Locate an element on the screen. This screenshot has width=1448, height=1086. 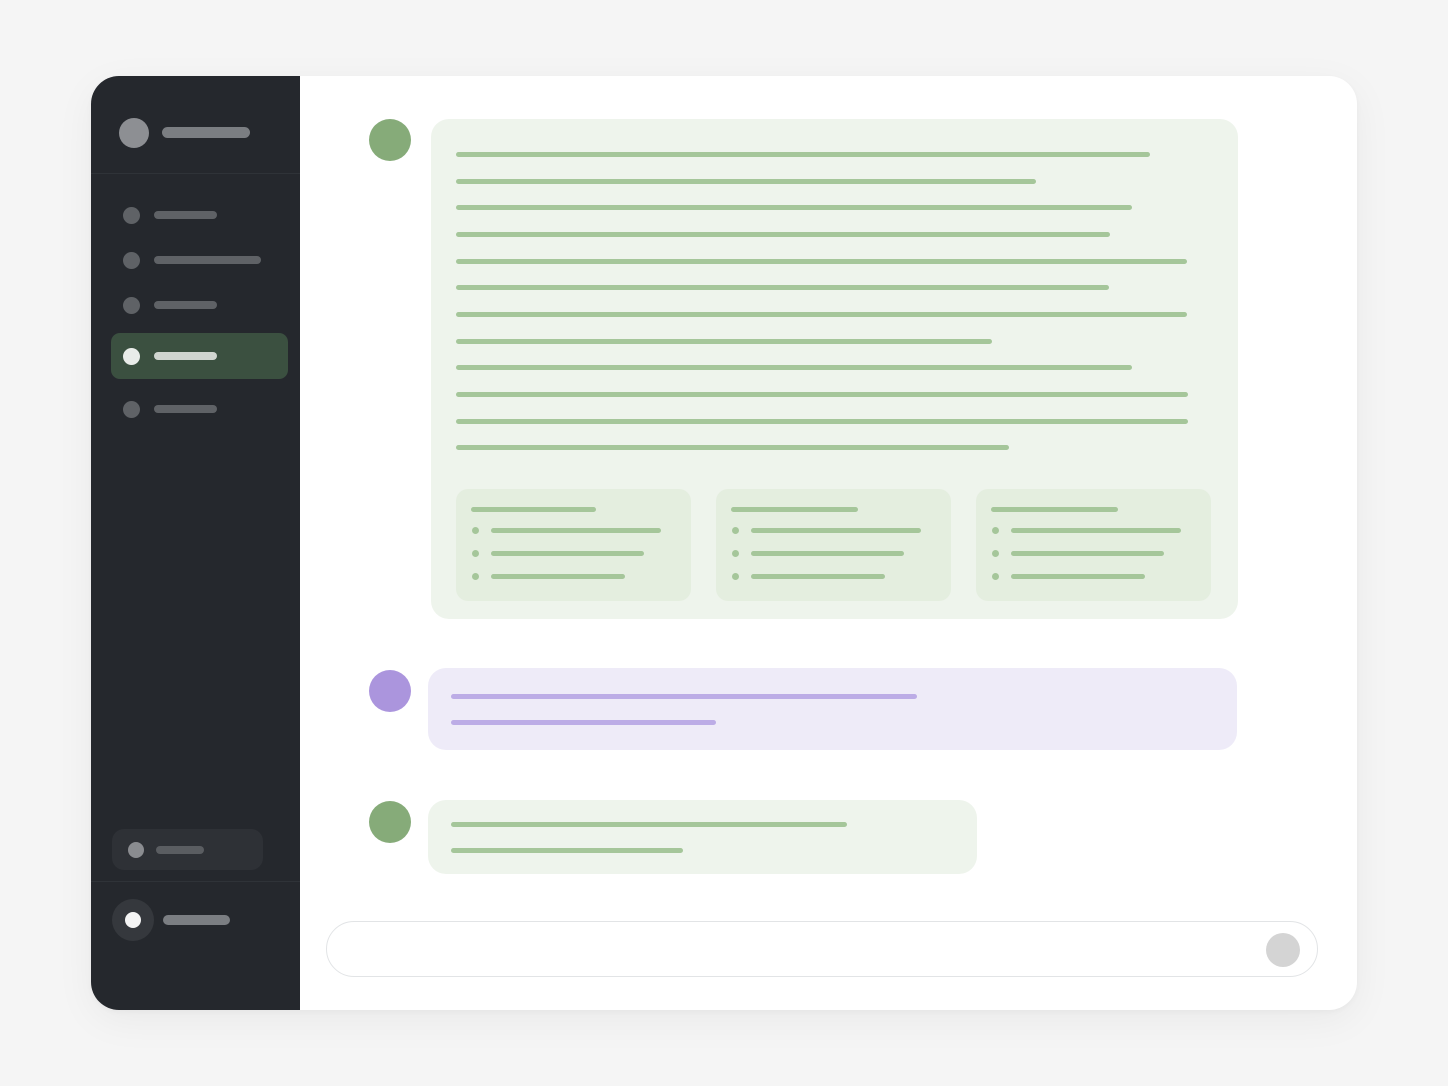
message-composer is located at coordinates (822, 949).